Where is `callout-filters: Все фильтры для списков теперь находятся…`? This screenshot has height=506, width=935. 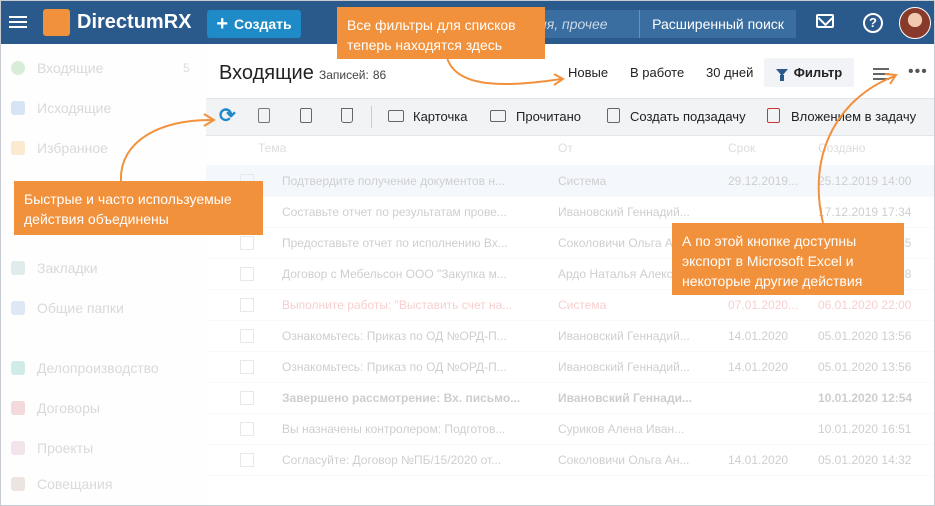
callout-filters: Все фильтры для списков теперь находятся… is located at coordinates (441, 33).